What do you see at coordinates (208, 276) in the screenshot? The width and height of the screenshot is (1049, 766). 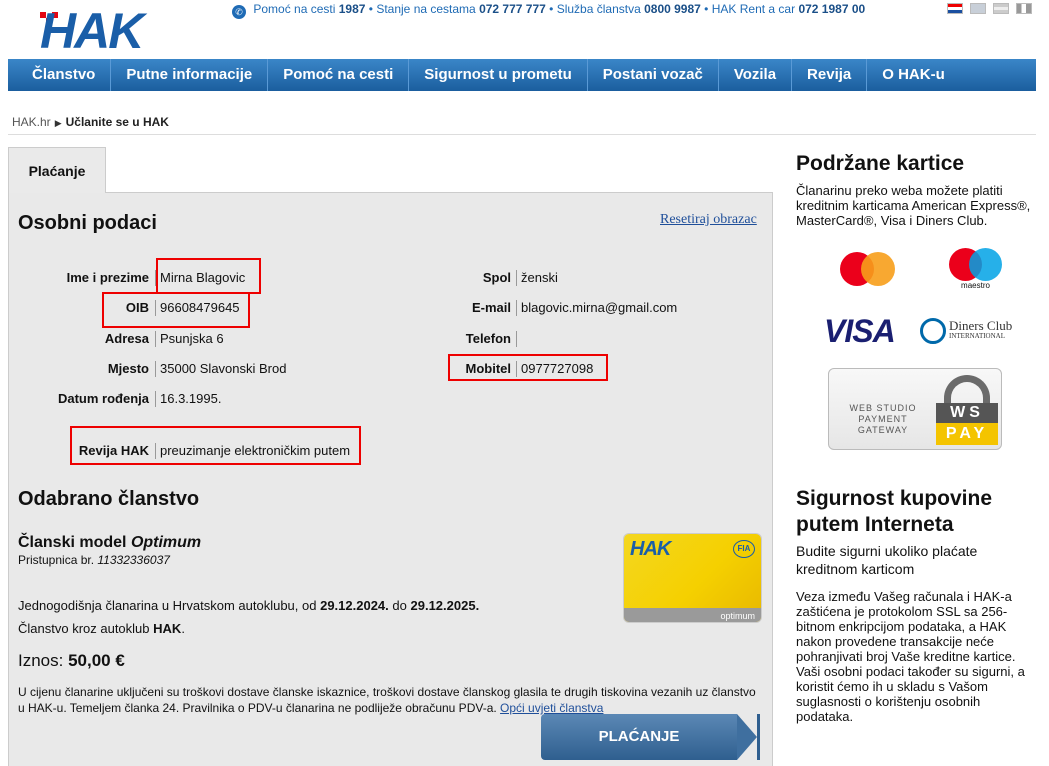 I see `highlight-name` at bounding box center [208, 276].